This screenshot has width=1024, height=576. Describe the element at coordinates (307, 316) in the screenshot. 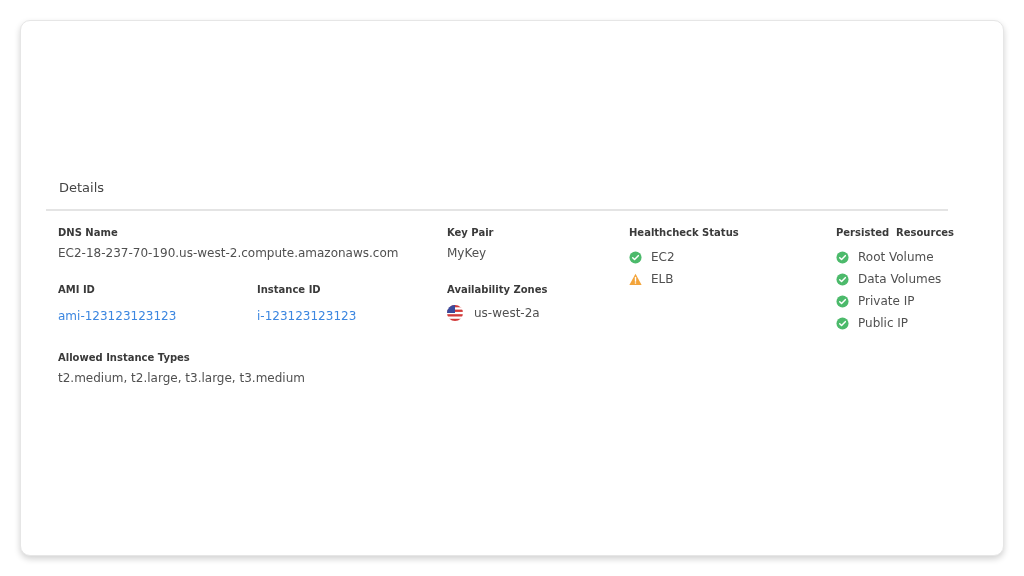

I see `instance-id-link: i-123123123123` at that location.